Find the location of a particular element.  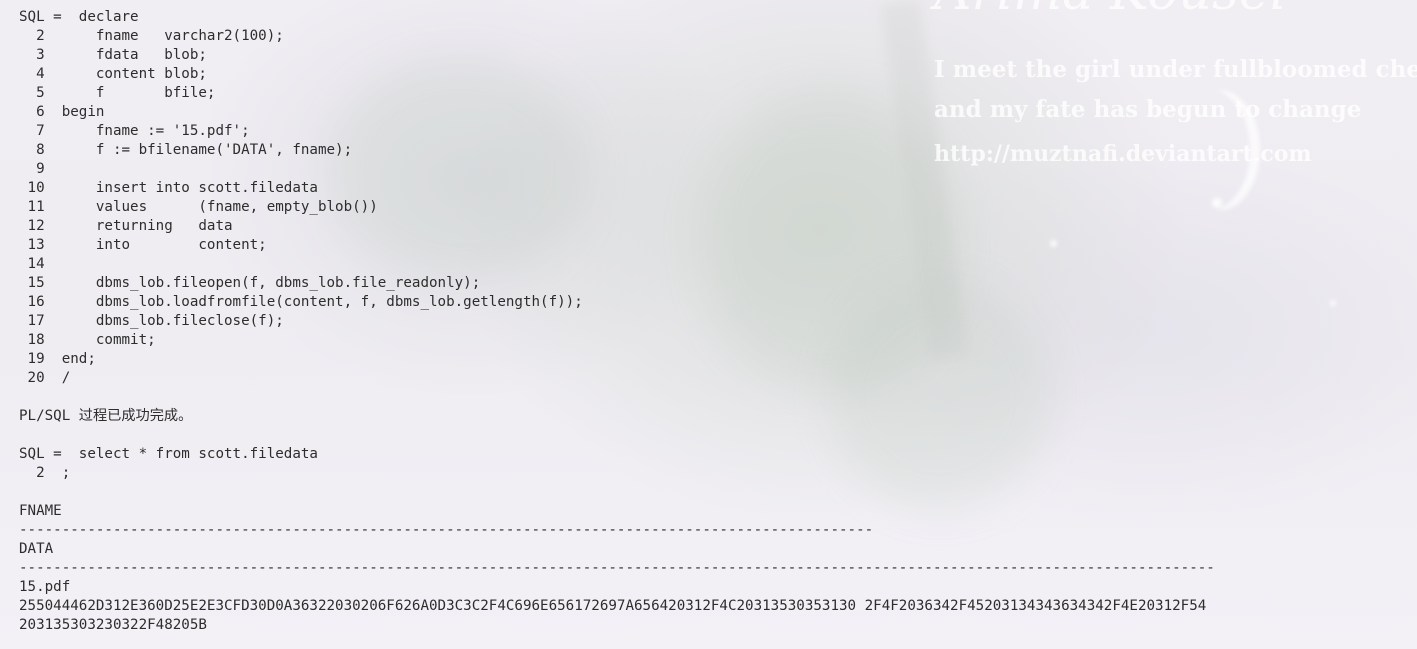

code-line: 2 ; is located at coordinates (45, 473).